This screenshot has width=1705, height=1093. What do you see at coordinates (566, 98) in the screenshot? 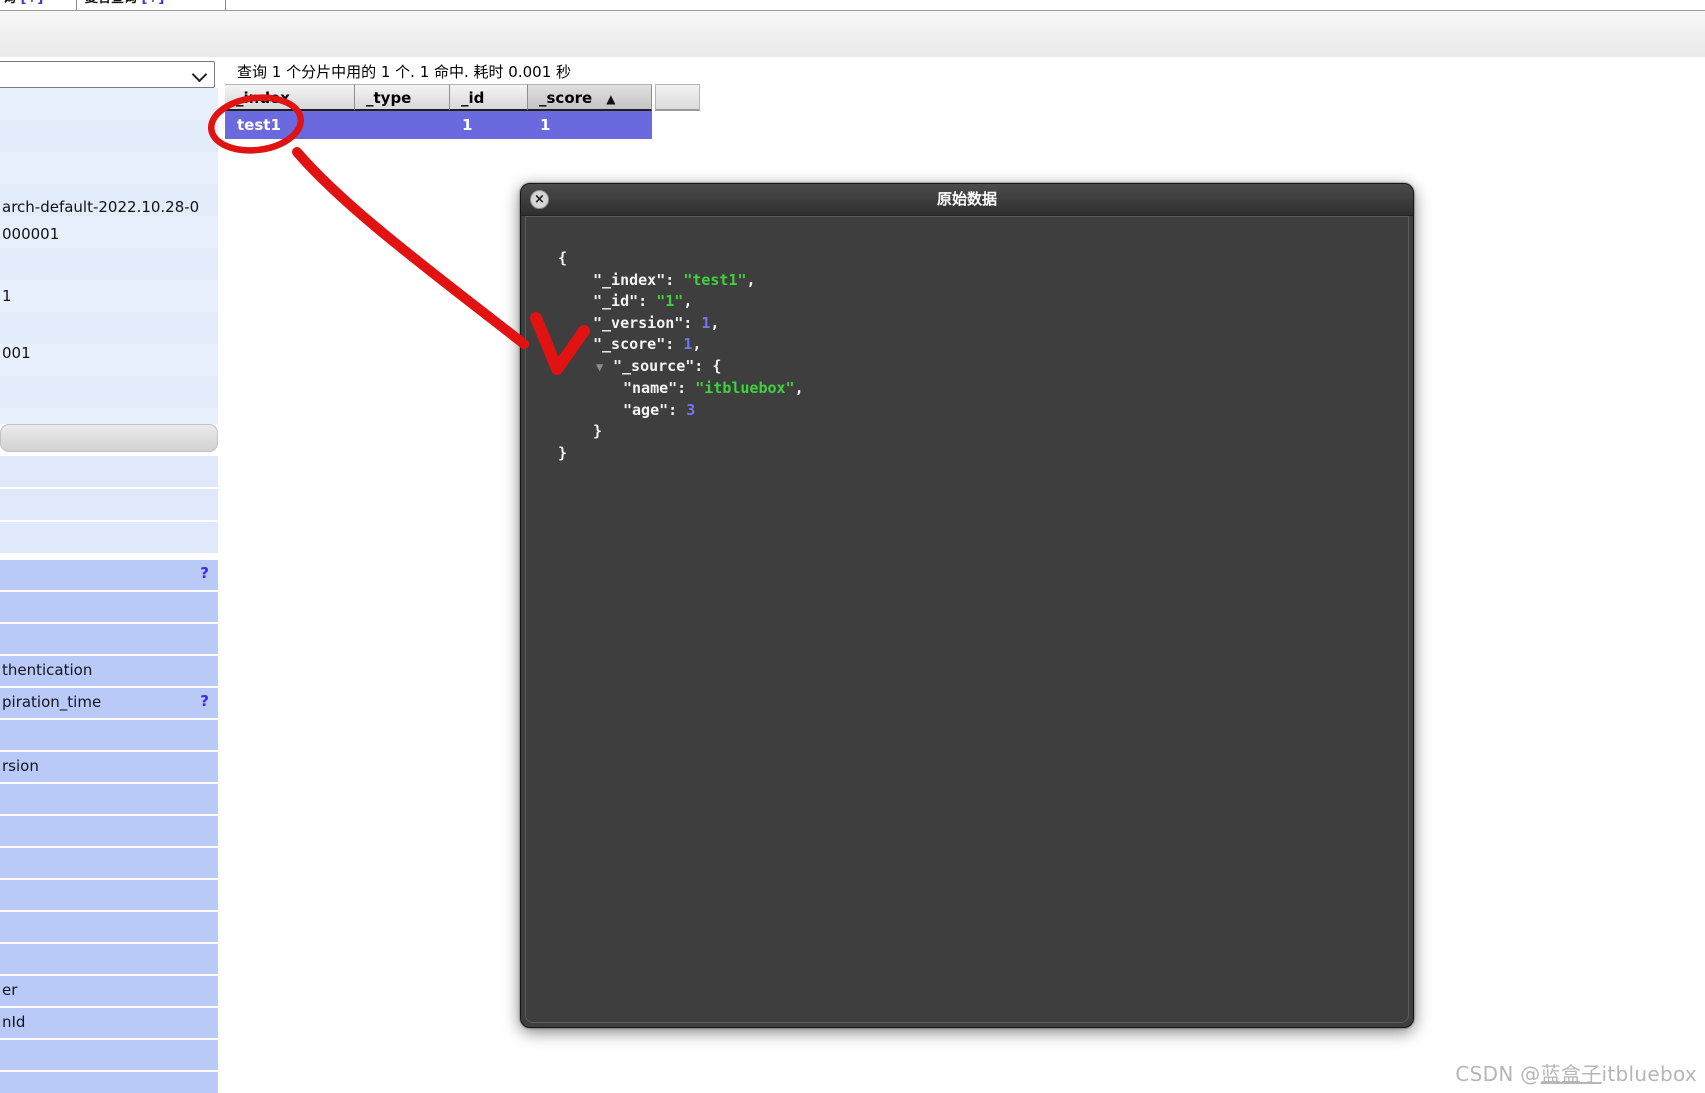
I see `column-header-score-label: _score` at bounding box center [566, 98].